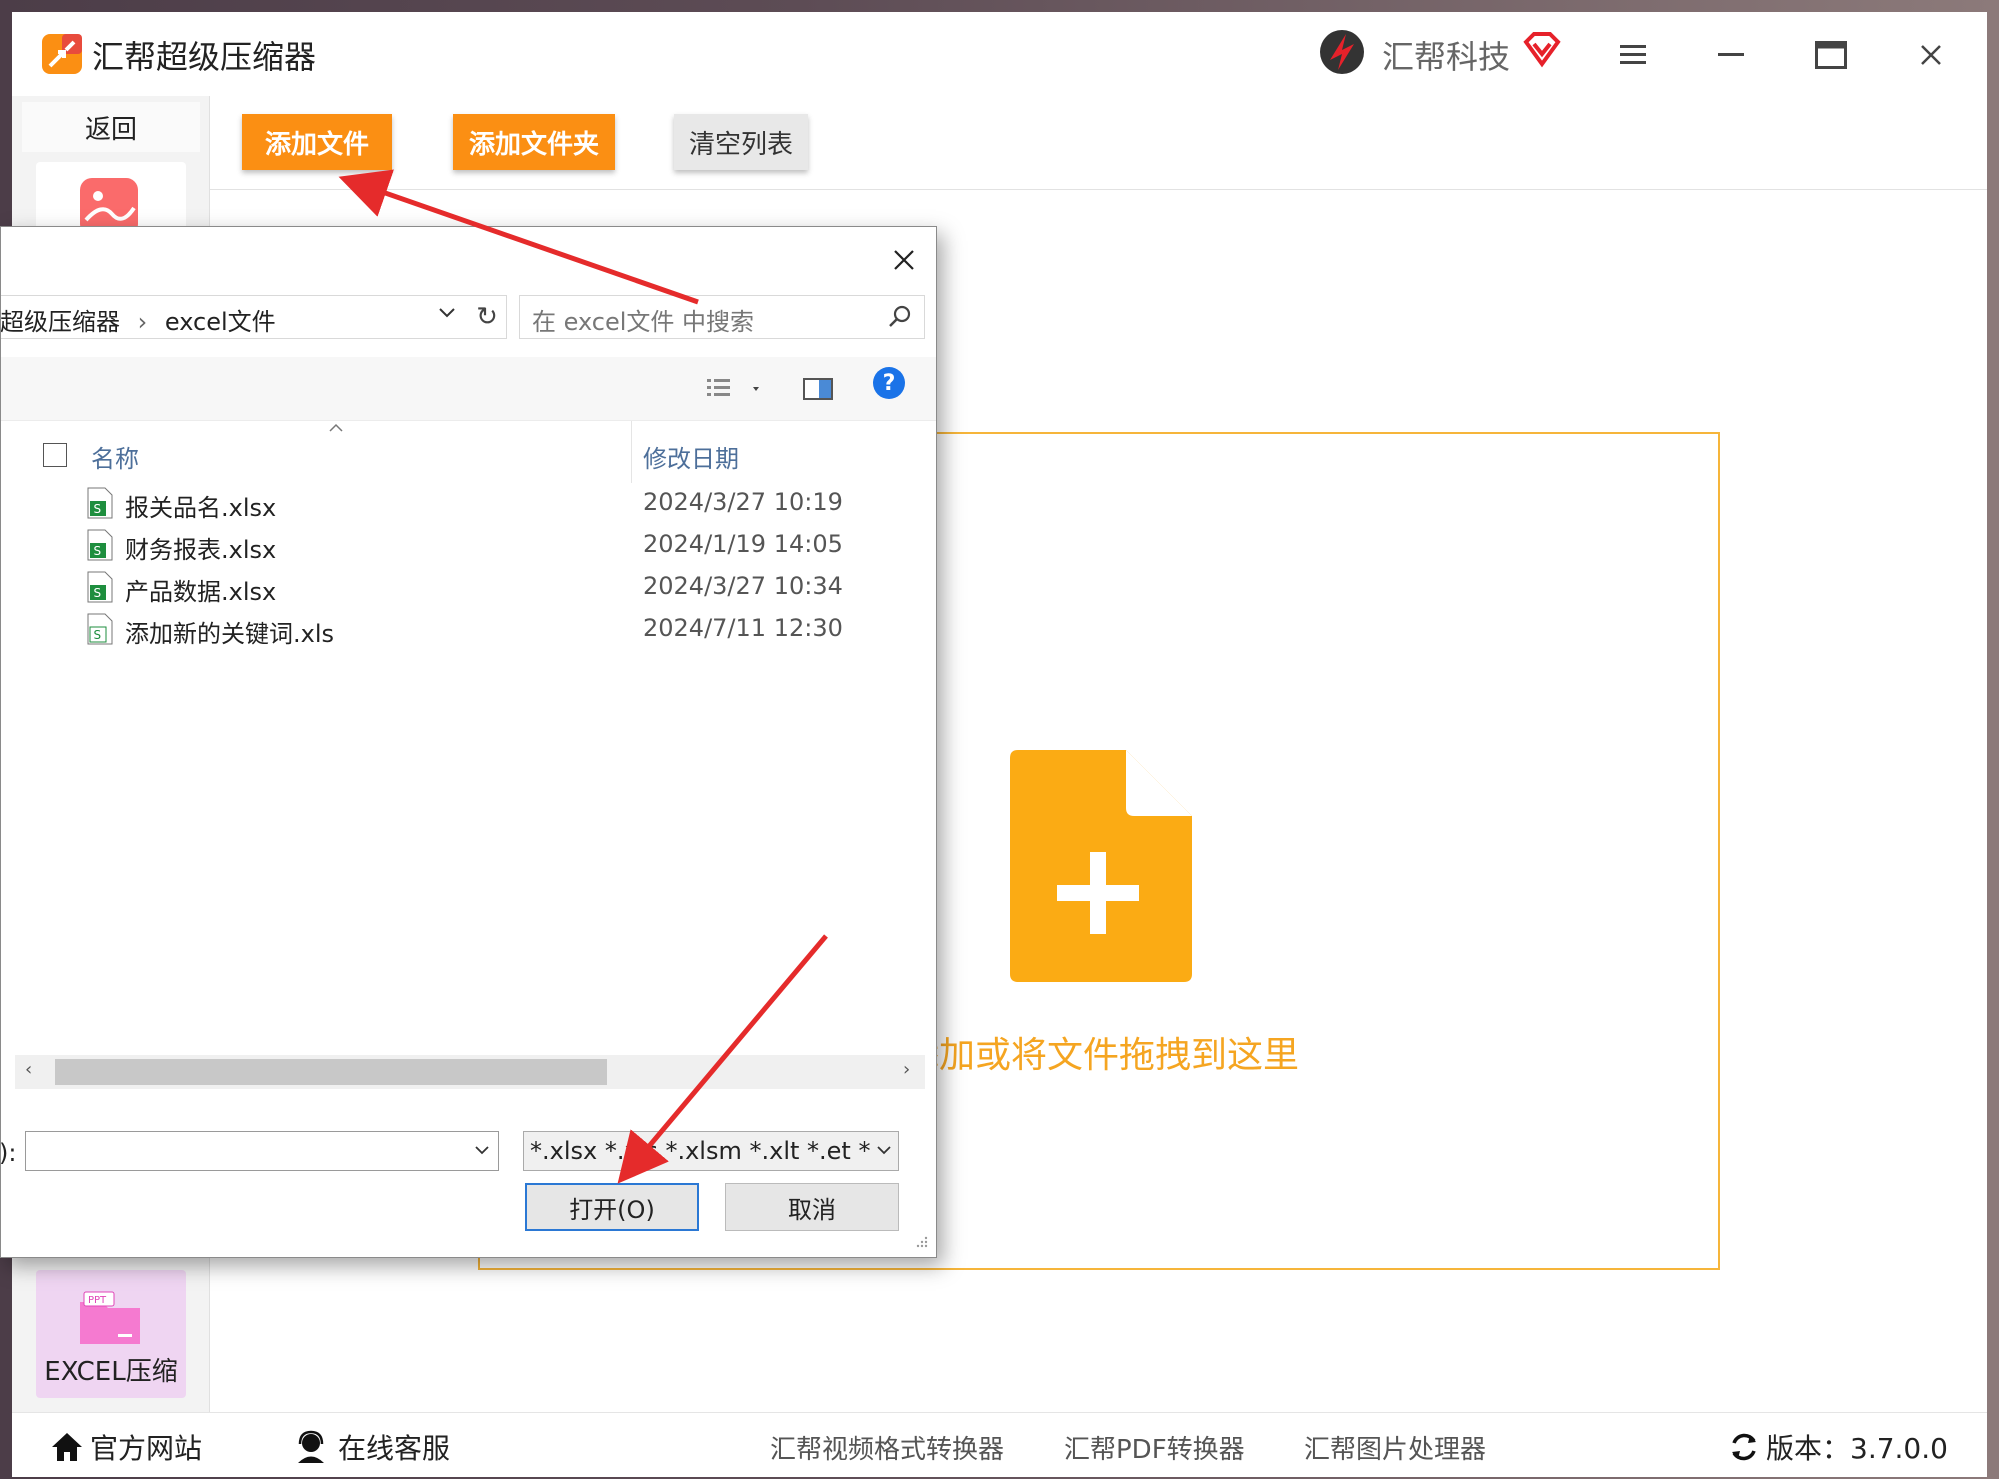 The image size is (1999, 1479). I want to click on column-name: 名称, so click(115, 456).